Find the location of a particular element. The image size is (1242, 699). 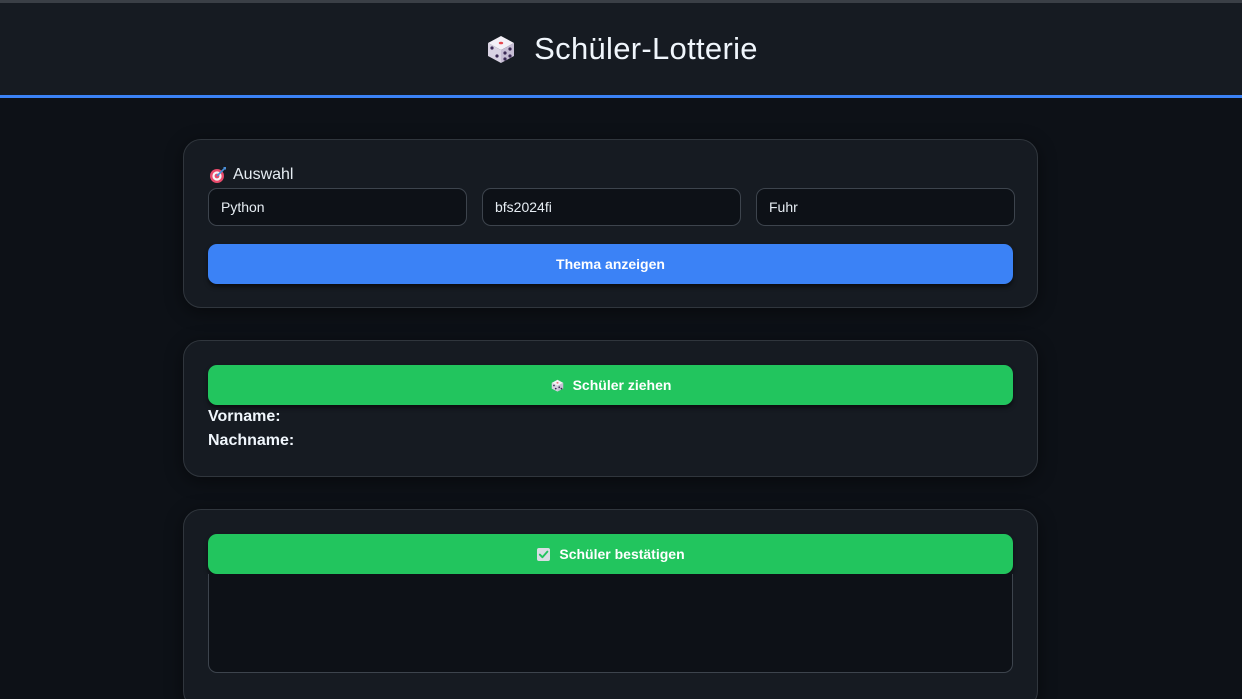

target-icon is located at coordinates (218, 175).